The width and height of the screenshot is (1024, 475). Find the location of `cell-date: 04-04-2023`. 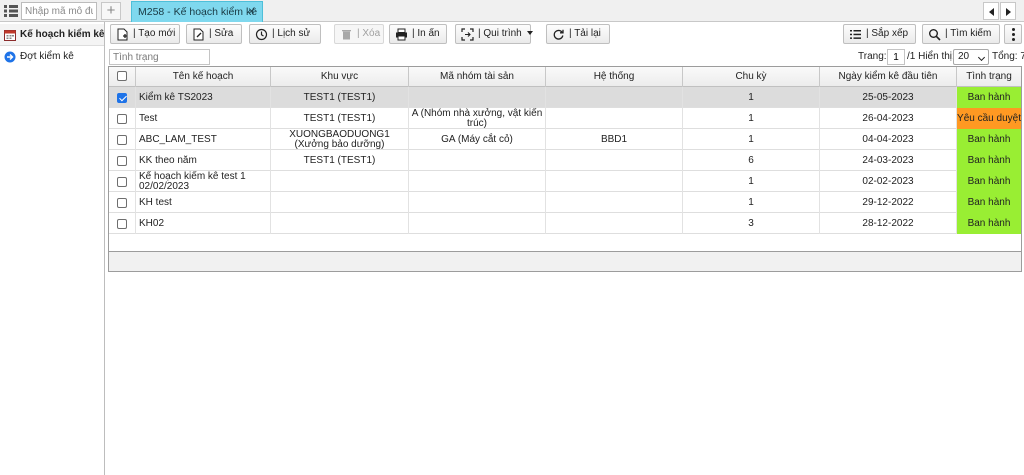

cell-date: 04-04-2023 is located at coordinates (888, 139).